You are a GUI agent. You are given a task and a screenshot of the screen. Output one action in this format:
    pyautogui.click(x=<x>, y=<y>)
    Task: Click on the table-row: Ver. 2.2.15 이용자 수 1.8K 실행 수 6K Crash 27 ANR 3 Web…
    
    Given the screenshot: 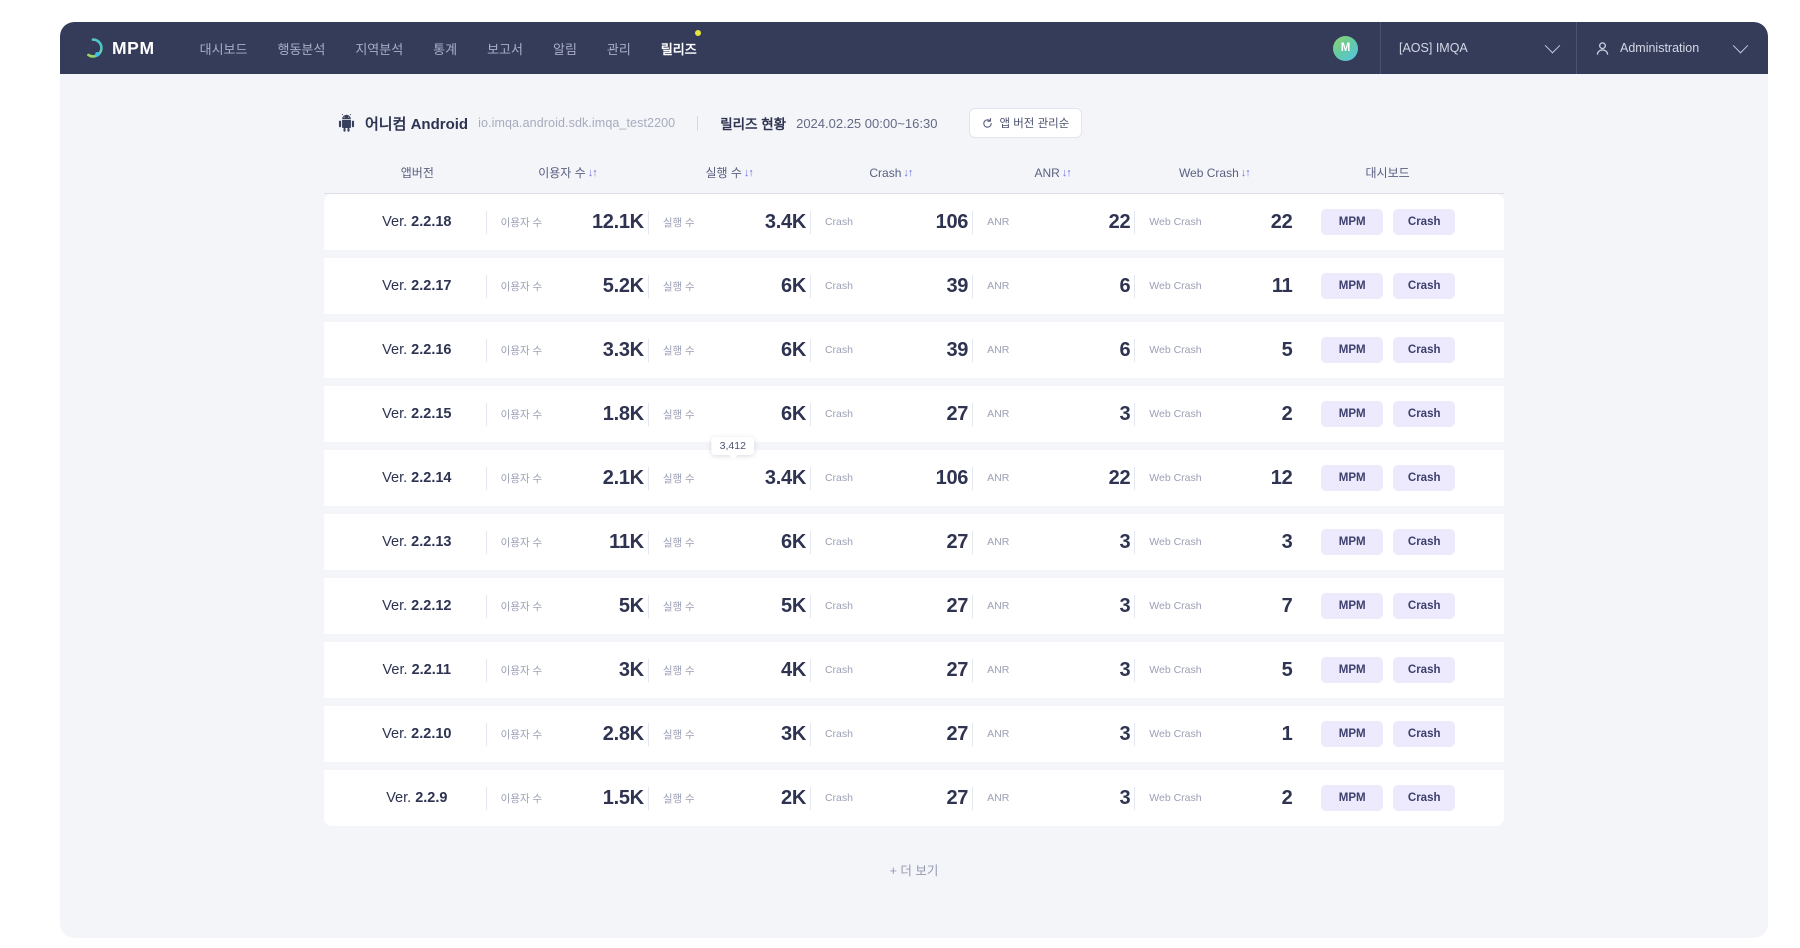 What is the action you would take?
    pyautogui.click(x=914, y=414)
    